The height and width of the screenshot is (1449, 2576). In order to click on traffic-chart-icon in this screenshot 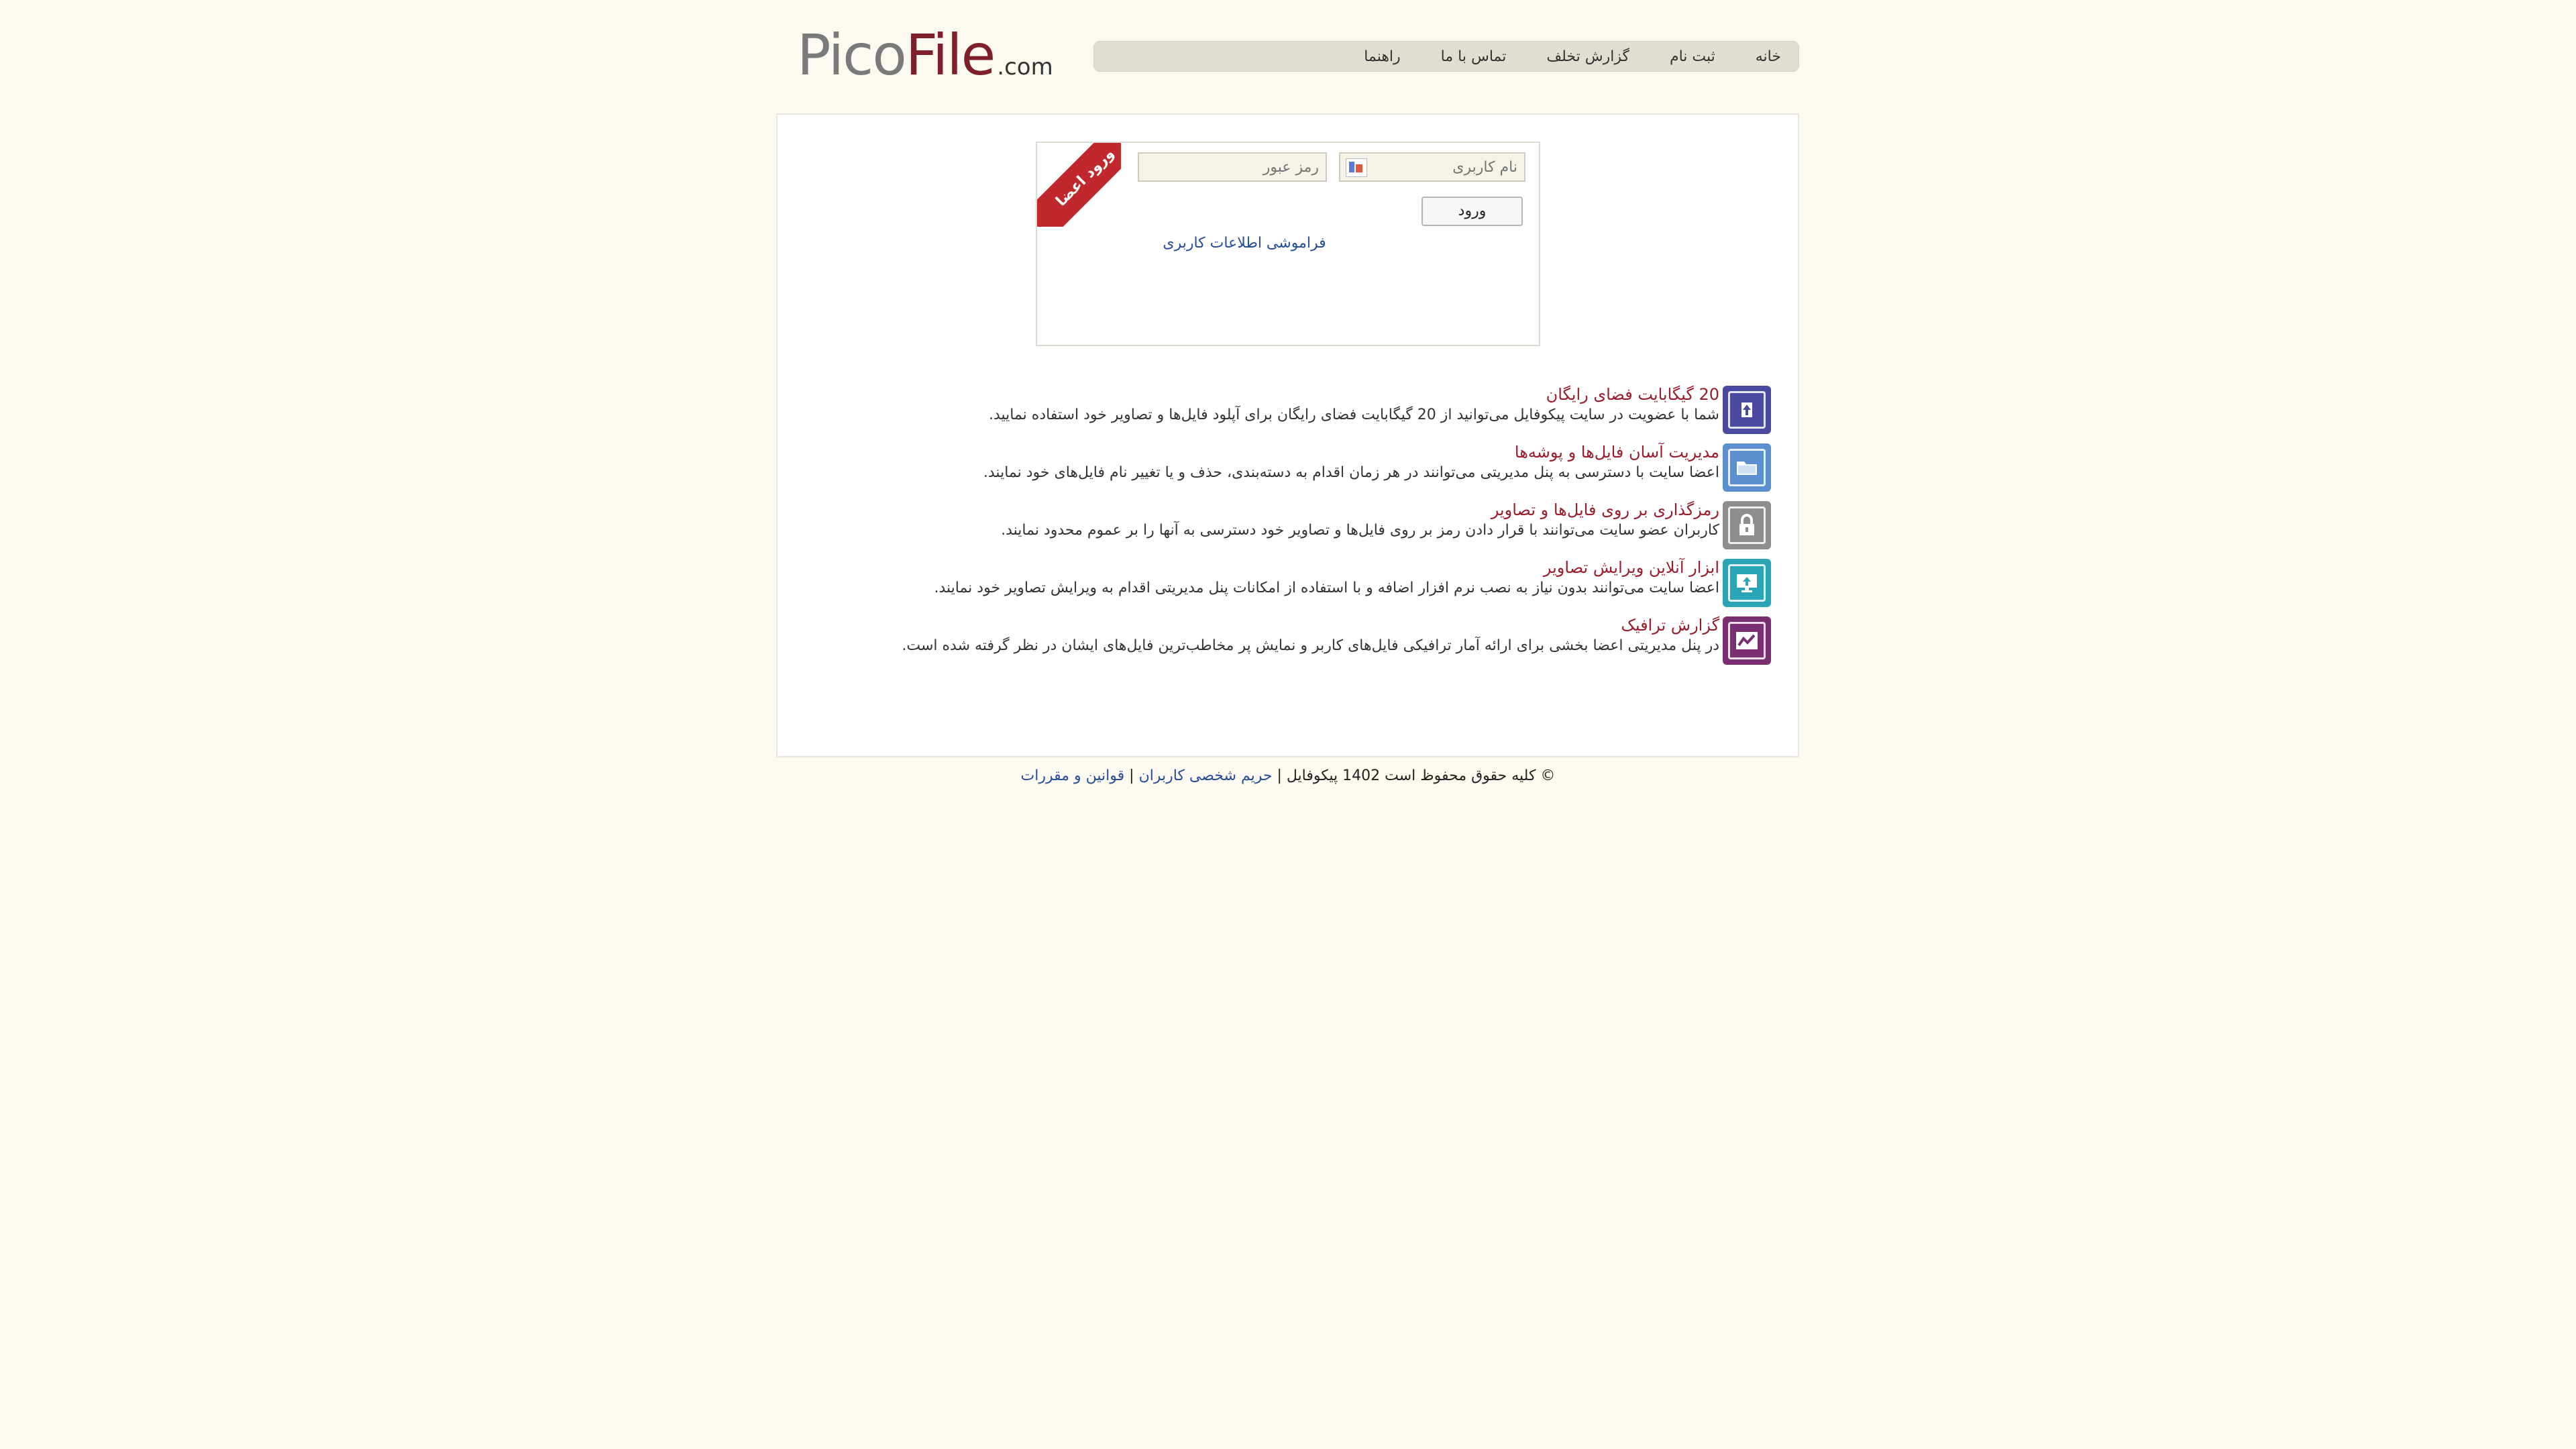, I will do `click(1747, 640)`.